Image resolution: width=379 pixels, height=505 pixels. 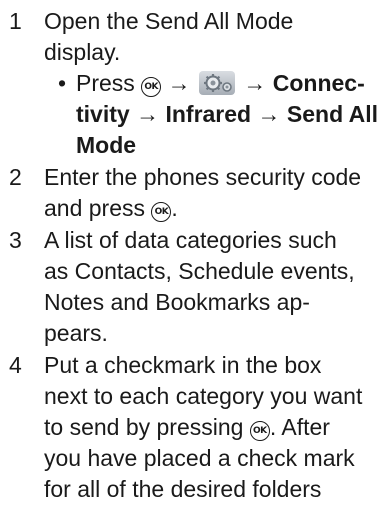 I want to click on step-number: 3, so click(x=15, y=240).